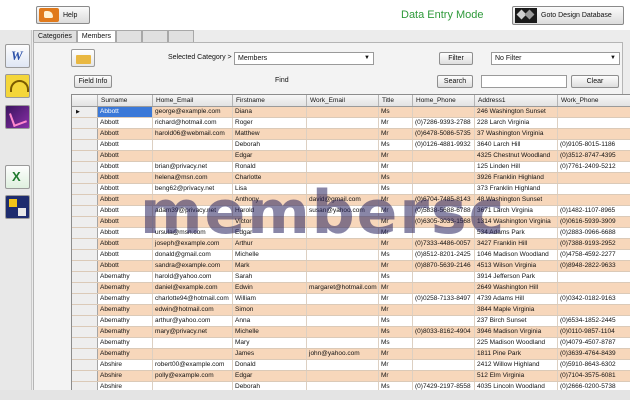 The width and height of the screenshot is (630, 400). I want to click on cell-address1: 3671 Larch Virginia, so click(516, 211).